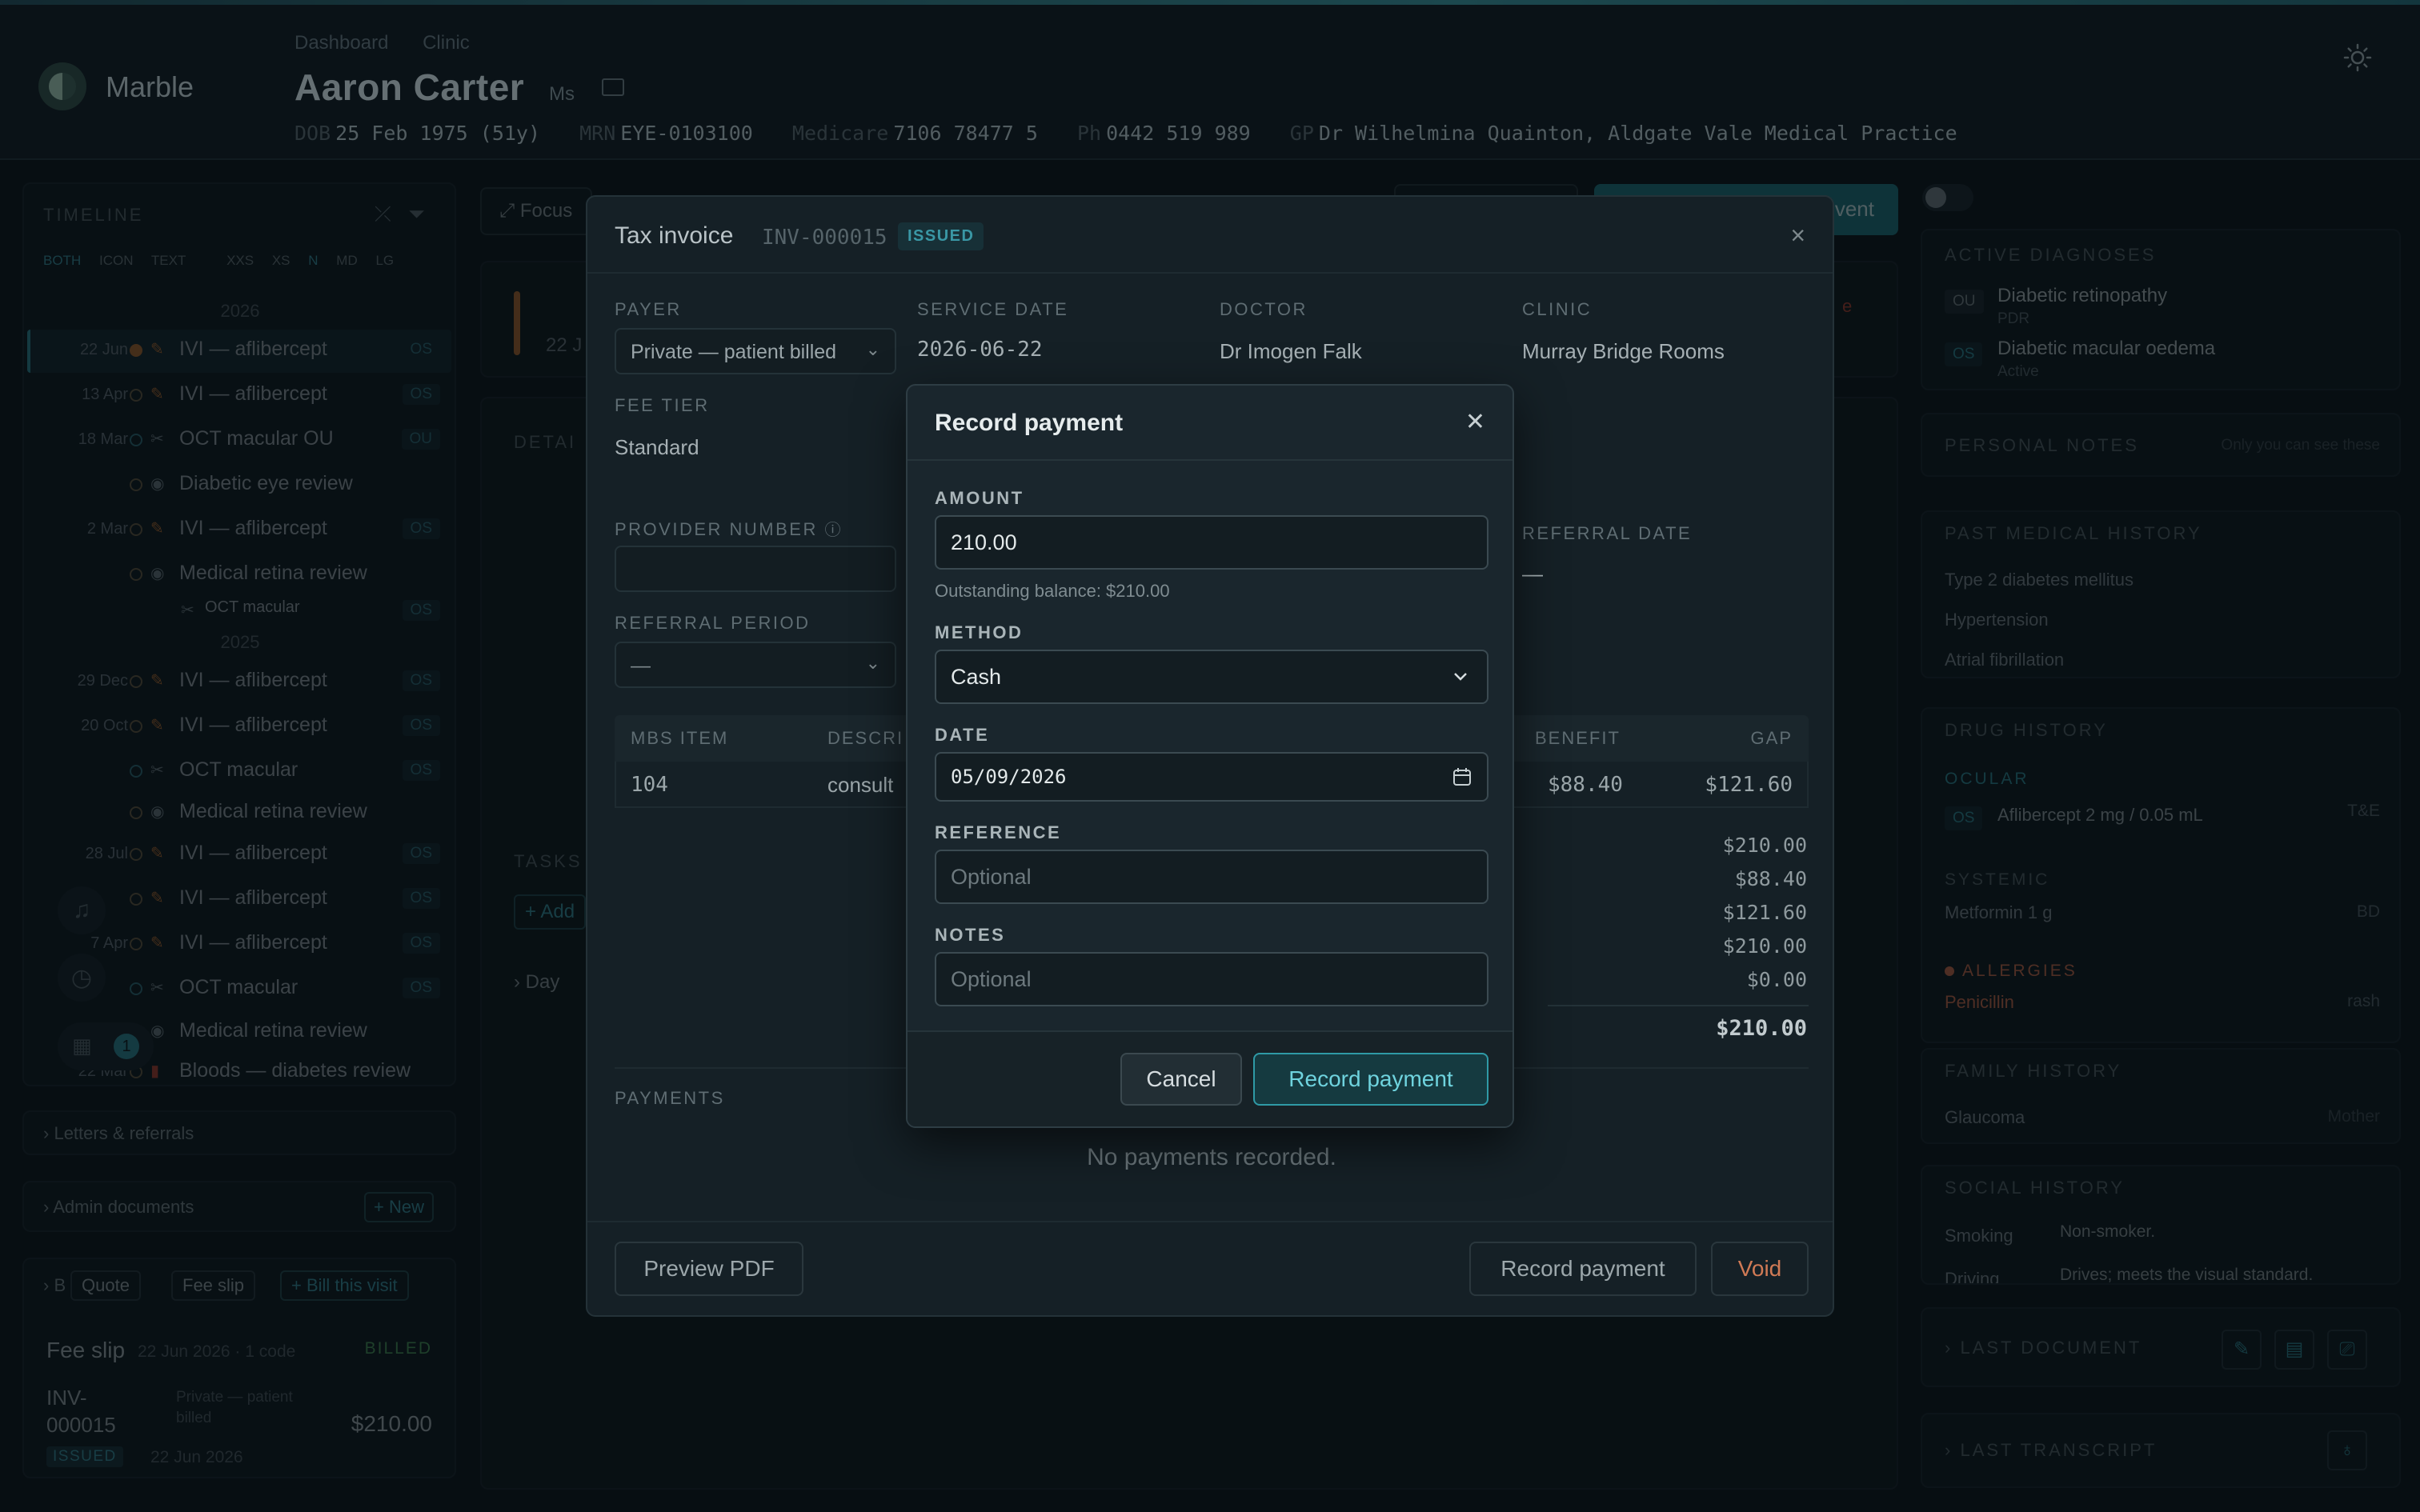 This screenshot has width=2420, height=1512. Describe the element at coordinates (1462, 776) in the screenshot. I see `calendar-icon` at that location.